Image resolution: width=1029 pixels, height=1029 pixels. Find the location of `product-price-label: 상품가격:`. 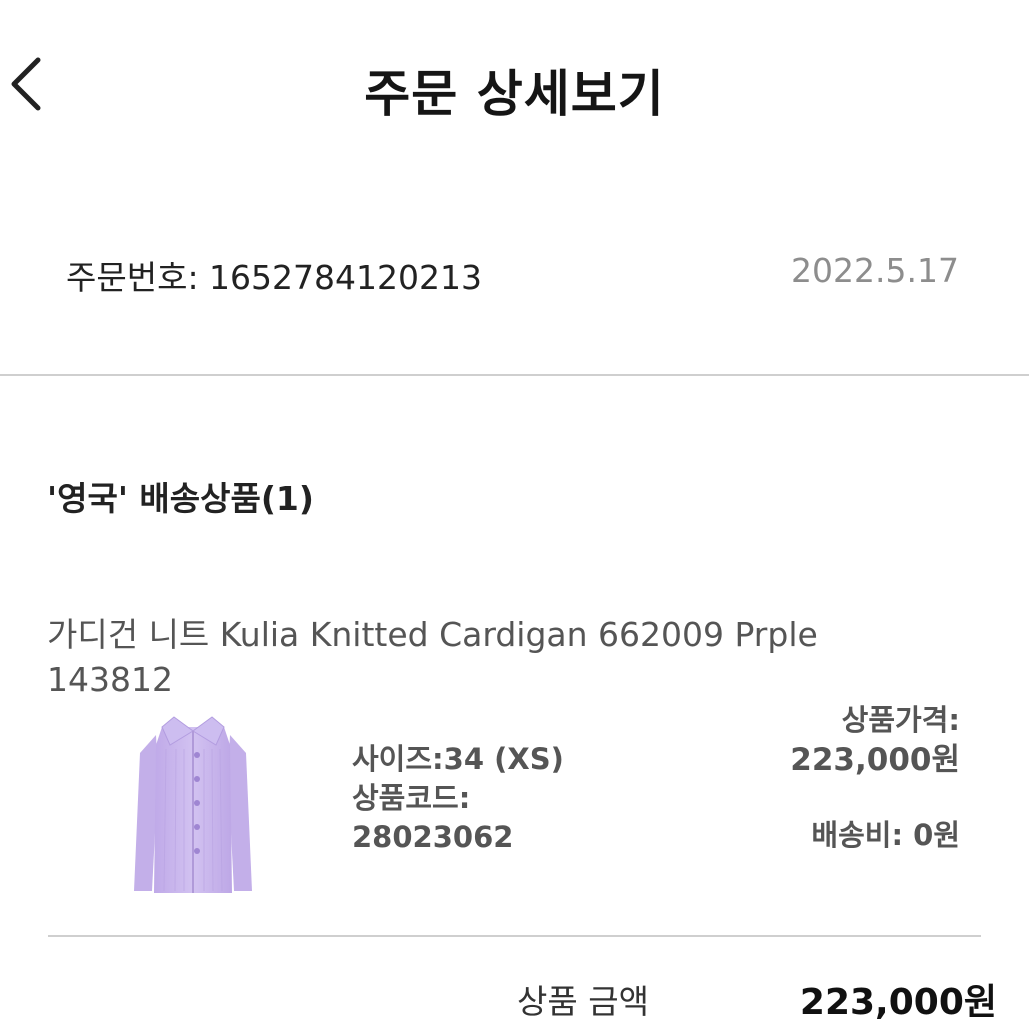

product-price-label: 상품가격: is located at coordinates (900, 720).